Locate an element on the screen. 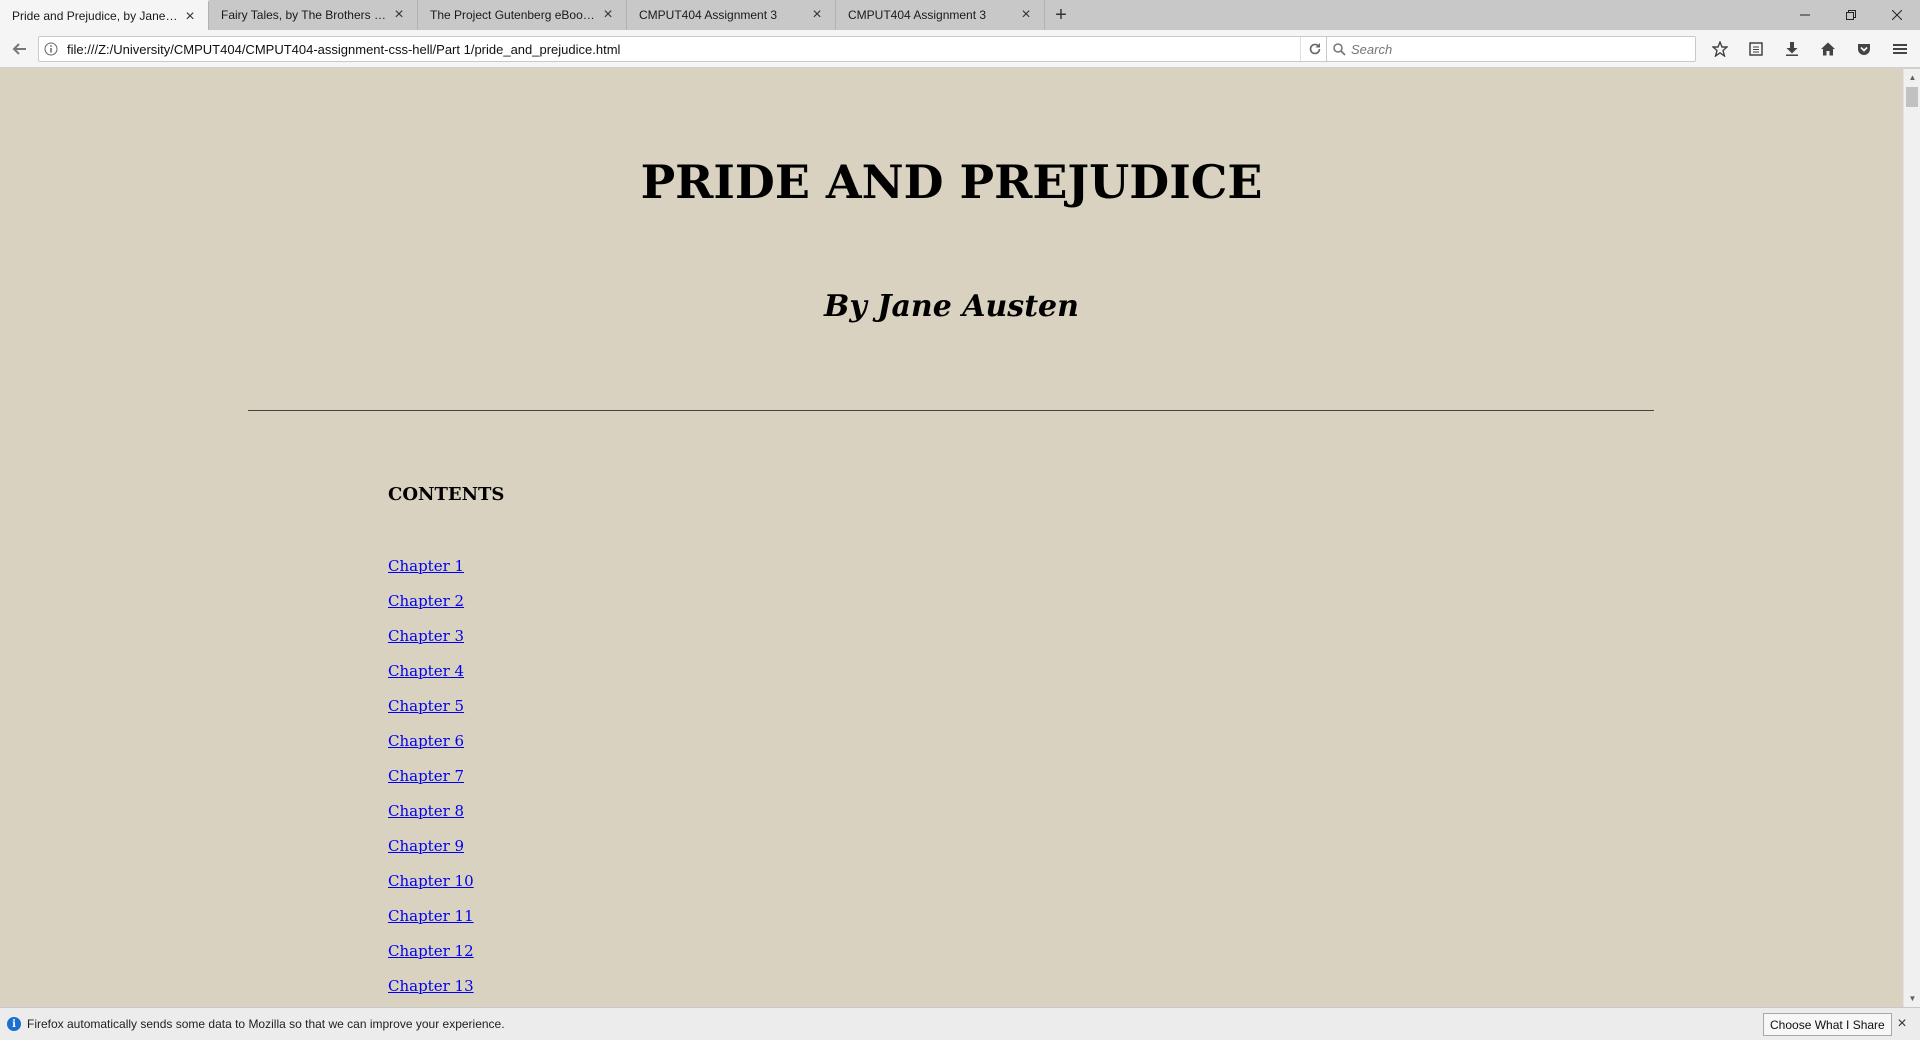  chapter-link: Chapter 5 is located at coordinates (426, 706).